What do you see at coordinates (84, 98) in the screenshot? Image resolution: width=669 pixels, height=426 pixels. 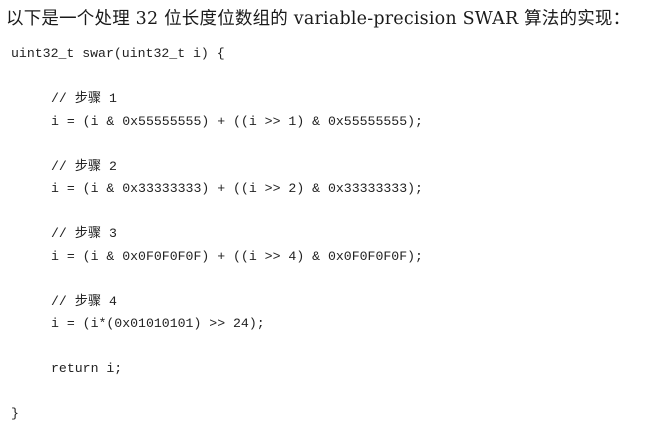 I see `step-1-comment: // 步骤 1` at bounding box center [84, 98].